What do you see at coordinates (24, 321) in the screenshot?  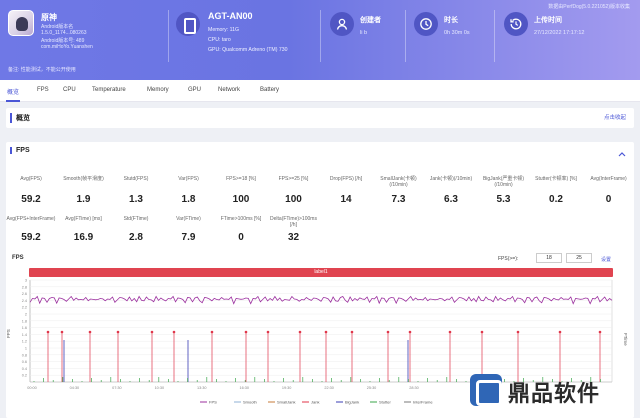 I see `y-tick-label: 1.8` at bounding box center [24, 321].